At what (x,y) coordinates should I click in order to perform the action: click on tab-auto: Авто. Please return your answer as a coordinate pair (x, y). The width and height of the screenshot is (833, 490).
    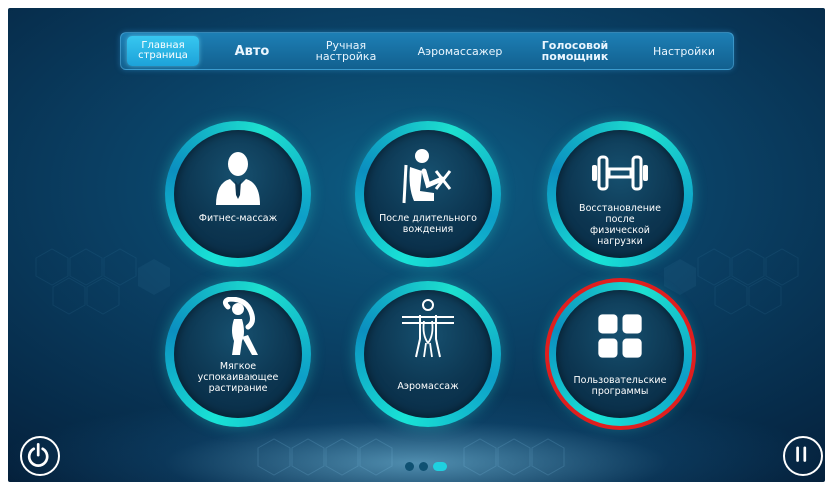
    Looking at the image, I should click on (252, 51).